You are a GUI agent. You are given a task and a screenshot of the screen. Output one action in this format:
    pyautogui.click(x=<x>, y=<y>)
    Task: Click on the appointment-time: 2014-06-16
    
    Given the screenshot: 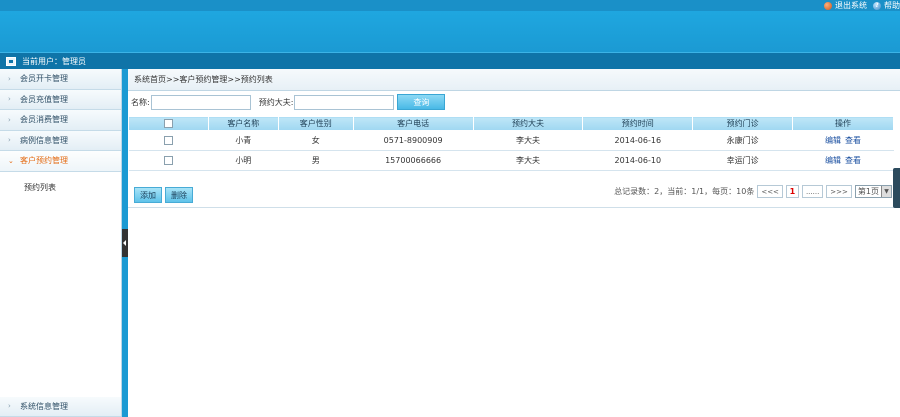 What is the action you would take?
    pyautogui.click(x=637, y=140)
    